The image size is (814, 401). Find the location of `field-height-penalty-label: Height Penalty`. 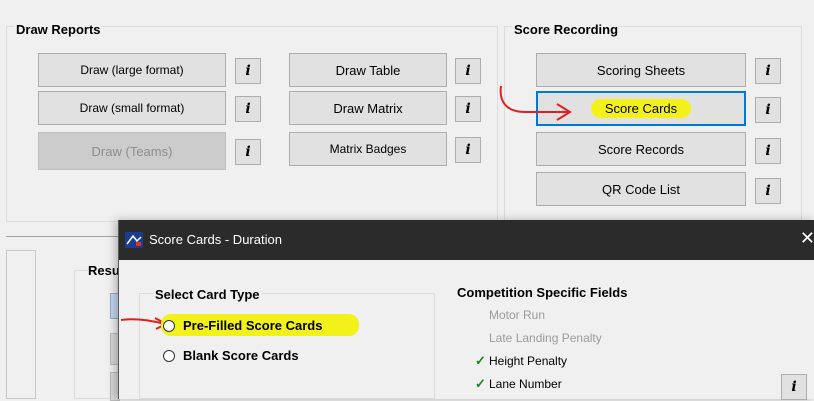

field-height-penalty-label: Height Penalty is located at coordinates (528, 361).